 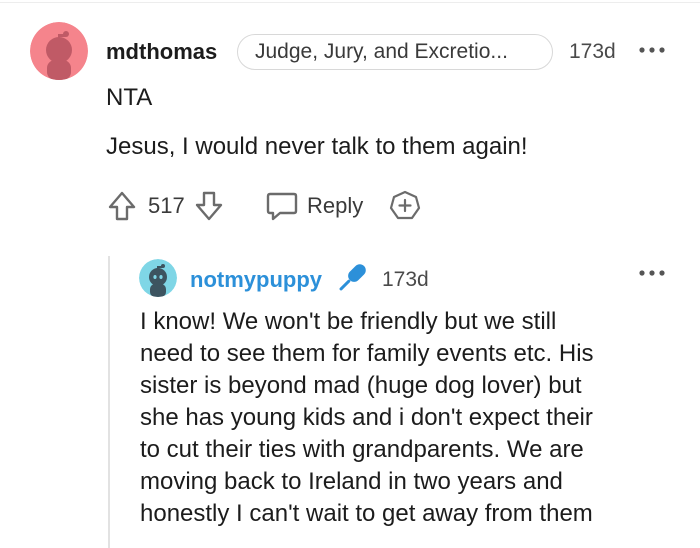 I want to click on comment-body-line: Jesus, I would never talk to them again!, so click(x=317, y=146).